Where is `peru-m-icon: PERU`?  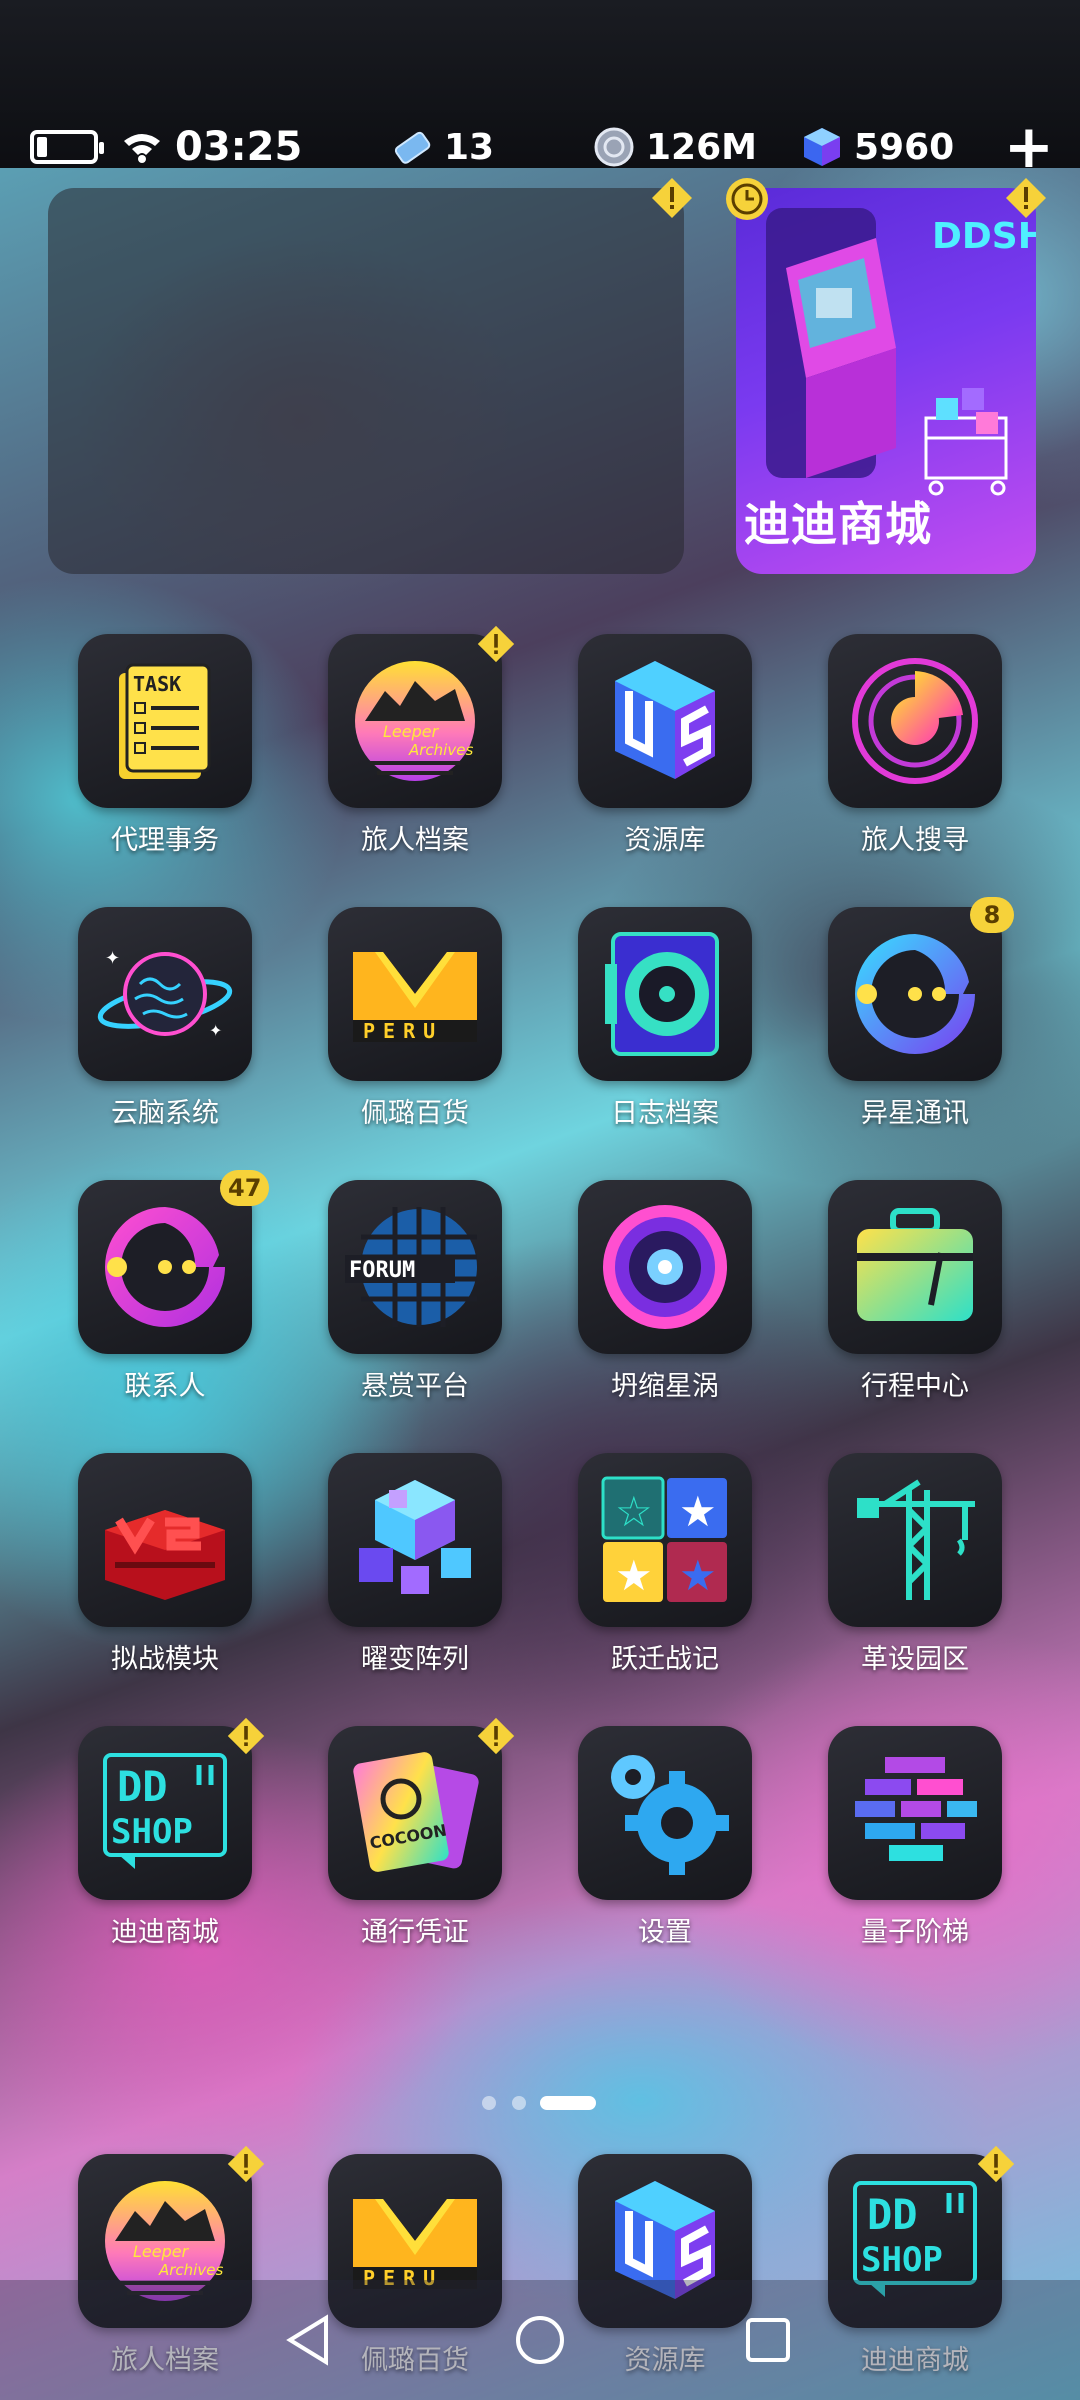 peru-m-icon: PERU is located at coordinates (415, 997).